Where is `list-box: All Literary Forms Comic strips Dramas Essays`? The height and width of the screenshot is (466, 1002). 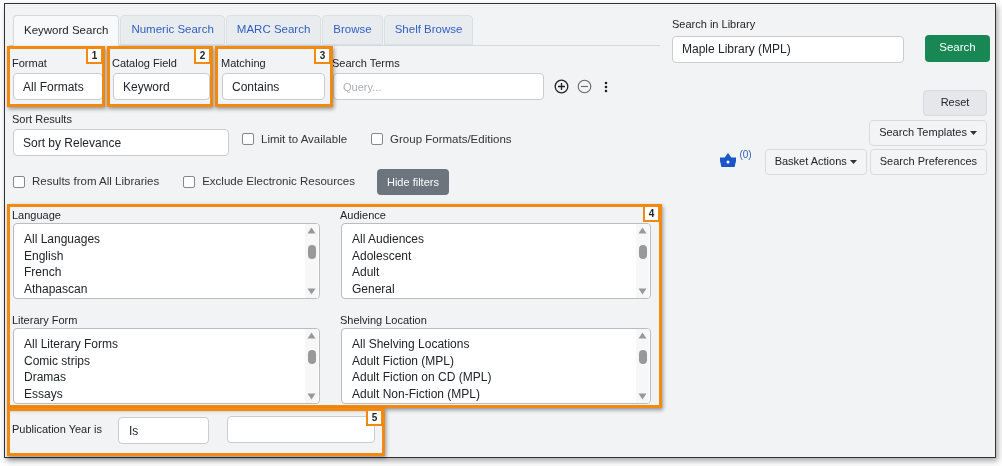
list-box: All Literary Forms Comic strips Dramas Essays is located at coordinates (166, 366).